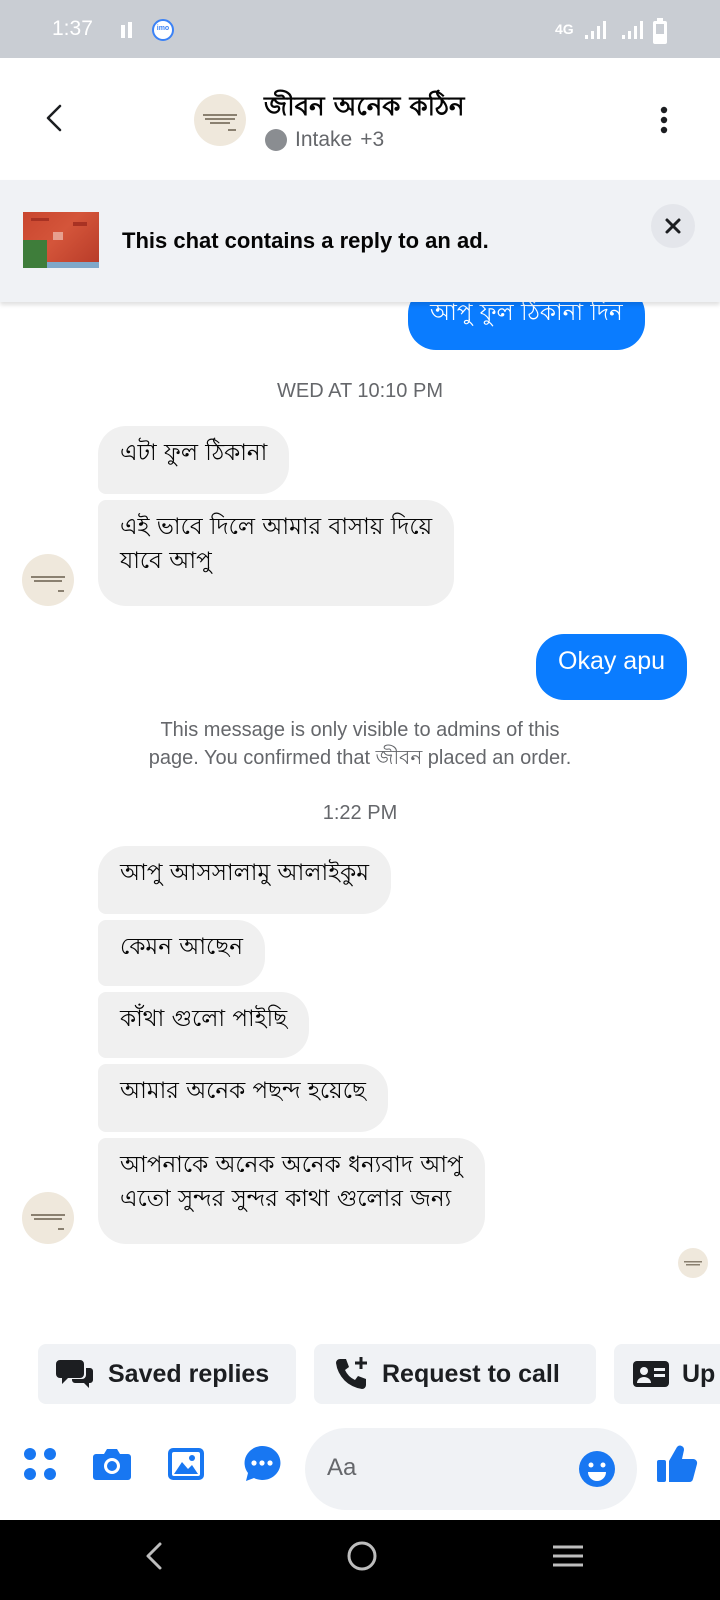 The height and width of the screenshot is (1600, 720). I want to click on saved-replies-icon, so click(74, 1374).